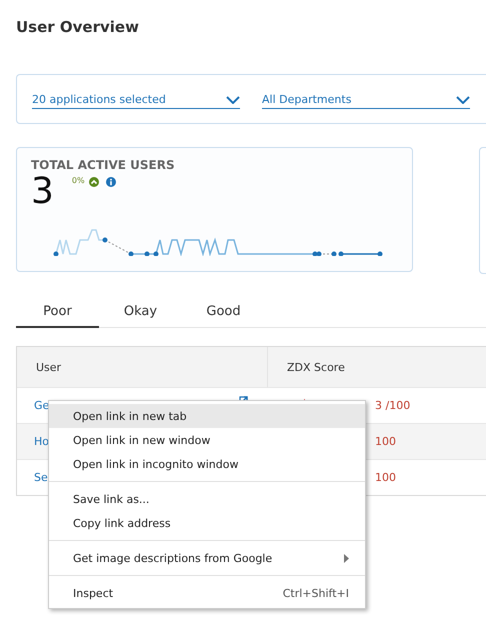 Image resolution: width=486 pixels, height=626 pixels. Describe the element at coordinates (41, 477) in the screenshot. I see `user-link: Se` at that location.